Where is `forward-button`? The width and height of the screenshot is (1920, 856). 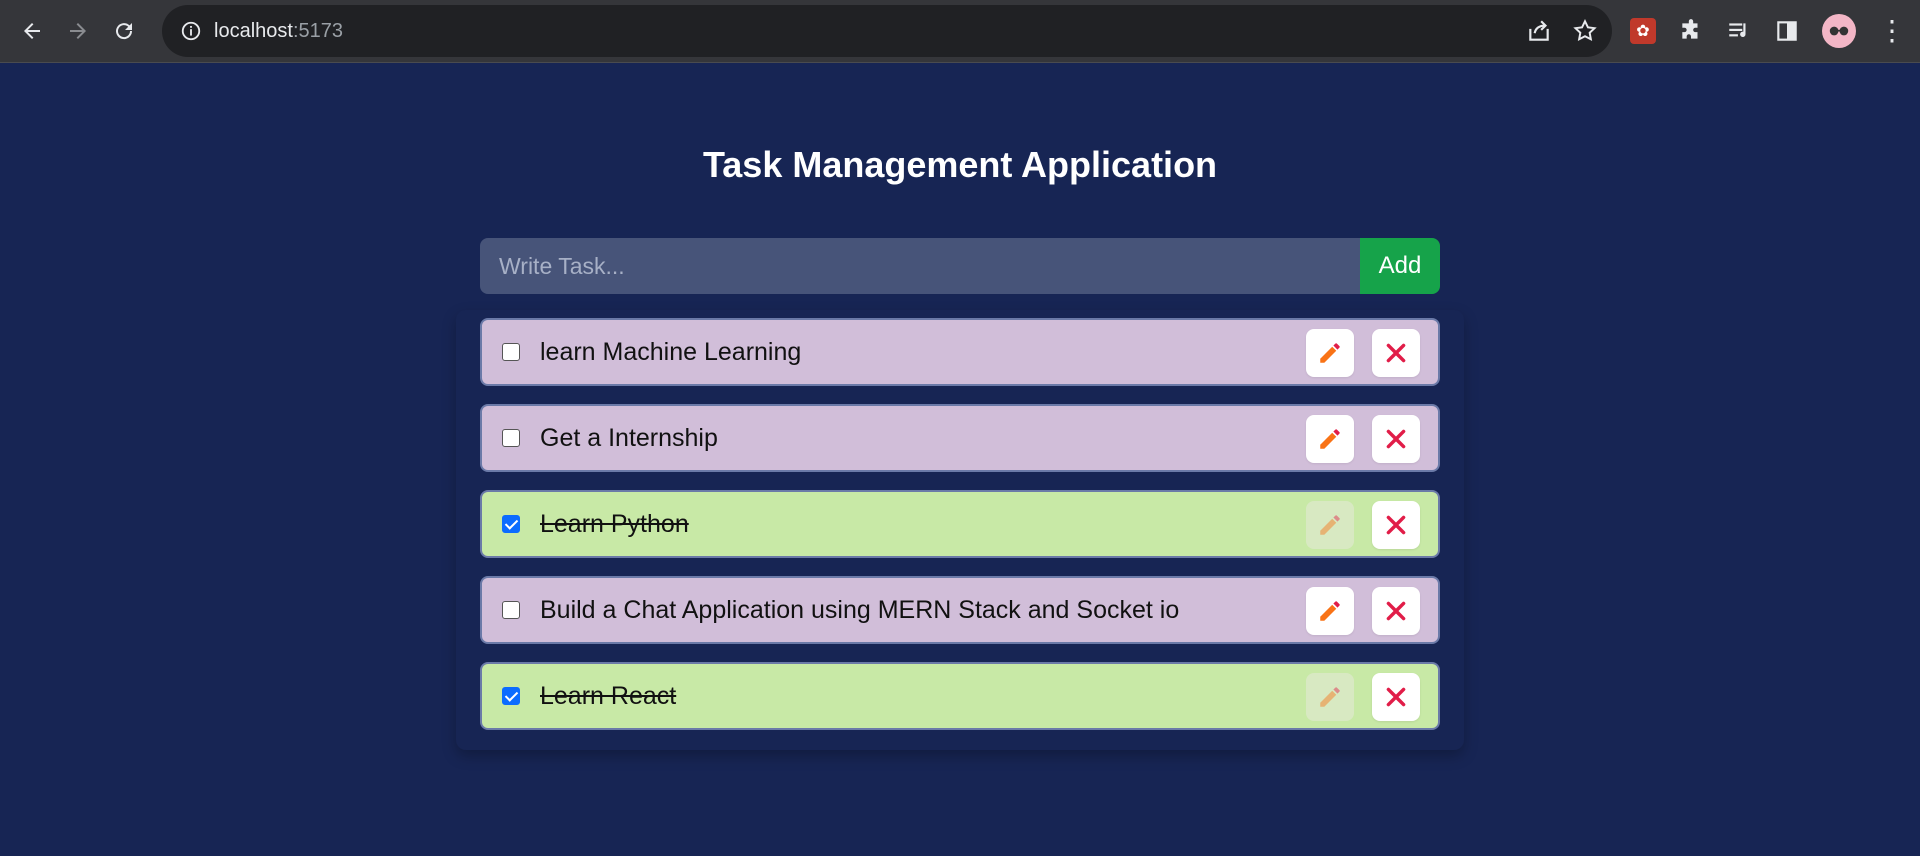
forward-button is located at coordinates (78, 31).